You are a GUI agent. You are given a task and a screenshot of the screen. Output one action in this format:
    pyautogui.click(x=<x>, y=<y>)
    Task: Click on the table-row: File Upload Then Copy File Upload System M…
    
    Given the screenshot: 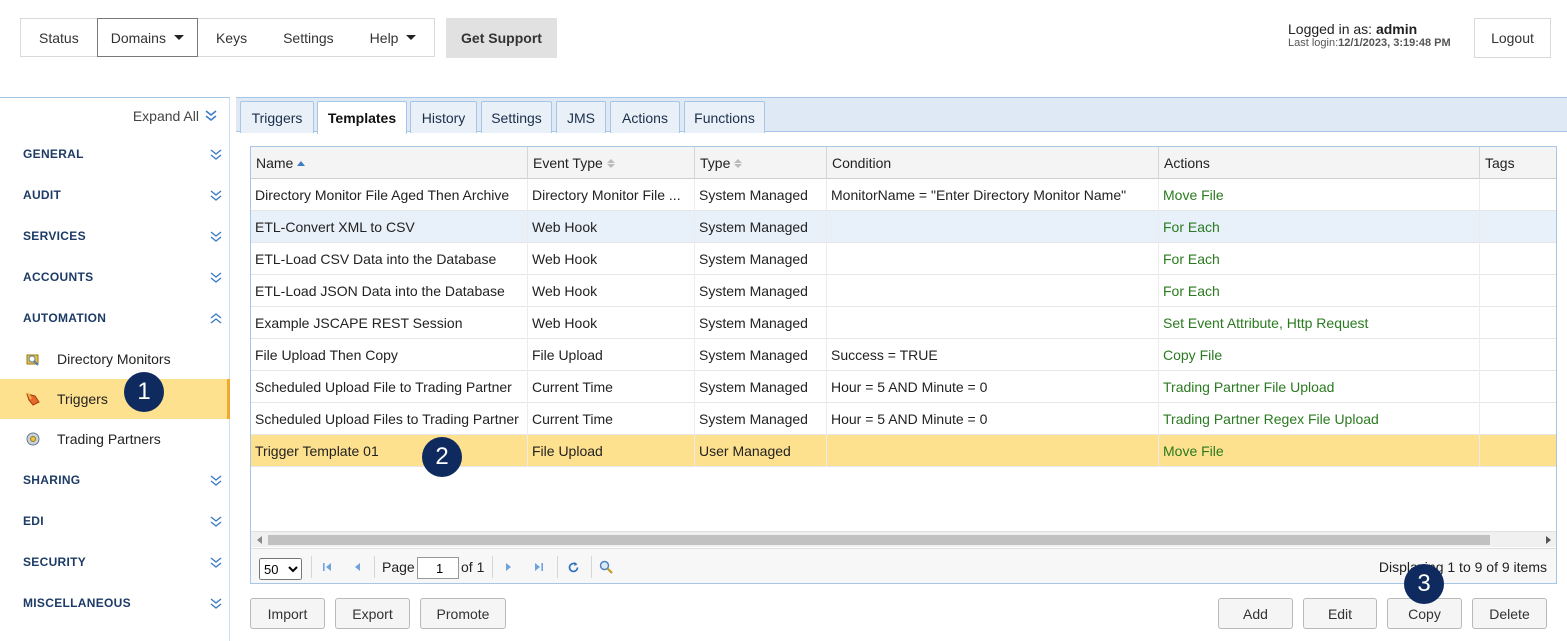 What is the action you would take?
    pyautogui.click(x=903, y=355)
    